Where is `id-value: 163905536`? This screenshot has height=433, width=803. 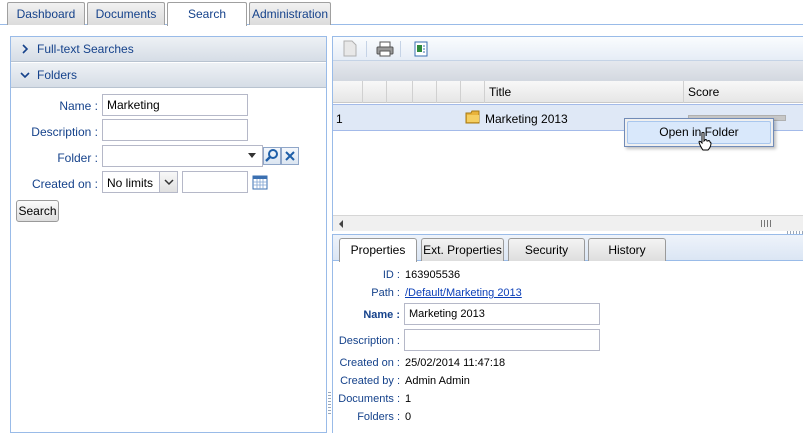
id-value: 163905536 is located at coordinates (433, 275).